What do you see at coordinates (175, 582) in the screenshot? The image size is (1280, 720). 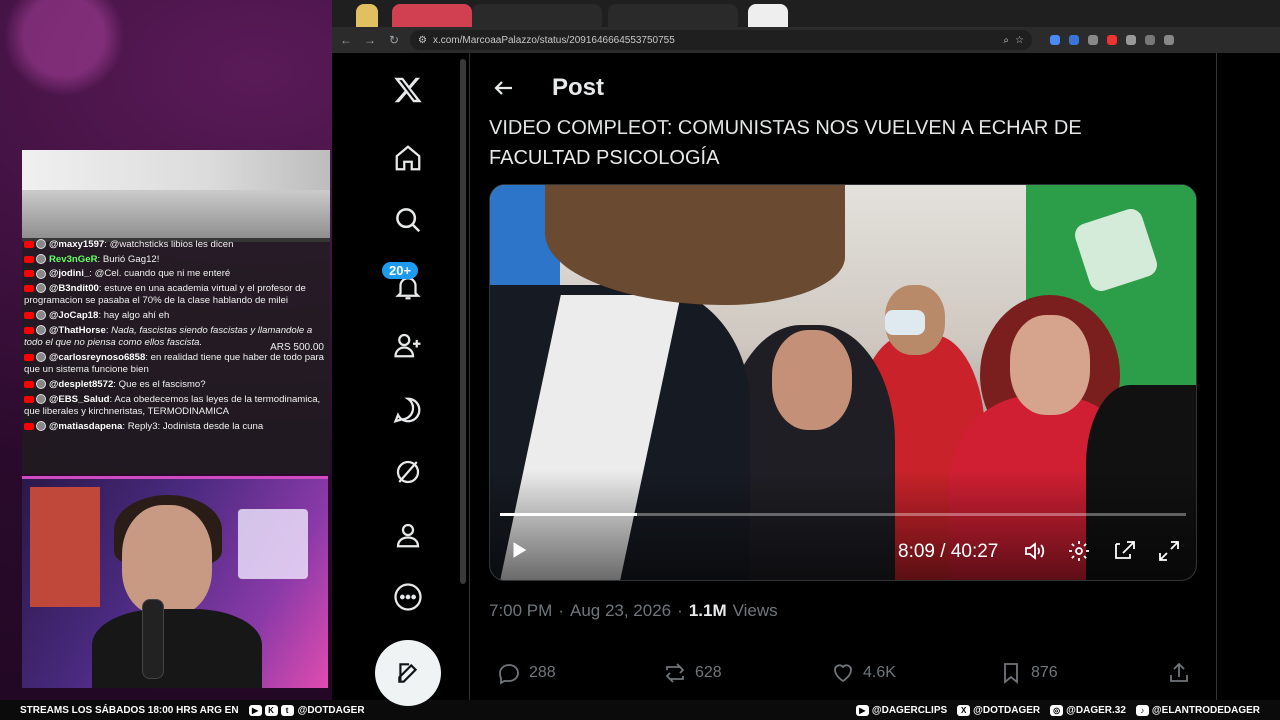 I see `streamer-webcam` at bounding box center [175, 582].